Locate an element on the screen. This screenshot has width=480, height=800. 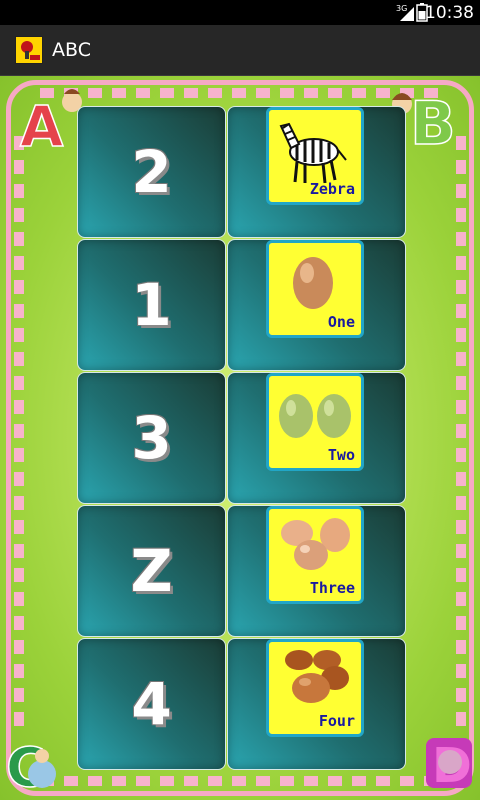
number-card: 2 is located at coordinates (151, 172).